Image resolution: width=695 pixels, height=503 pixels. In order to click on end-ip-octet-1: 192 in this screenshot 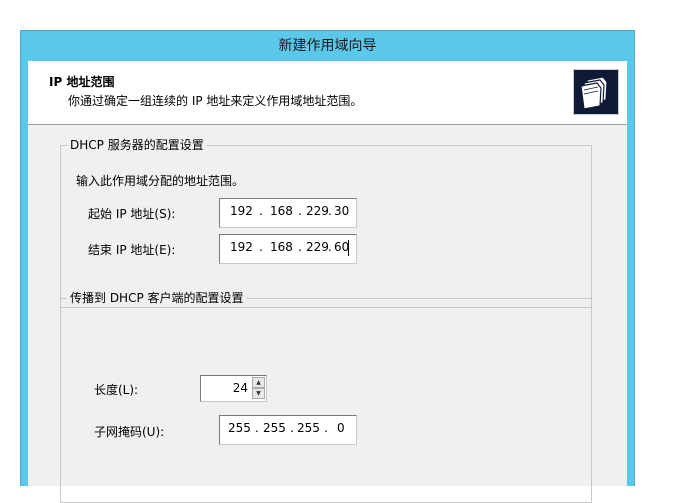, I will do `click(241, 247)`.